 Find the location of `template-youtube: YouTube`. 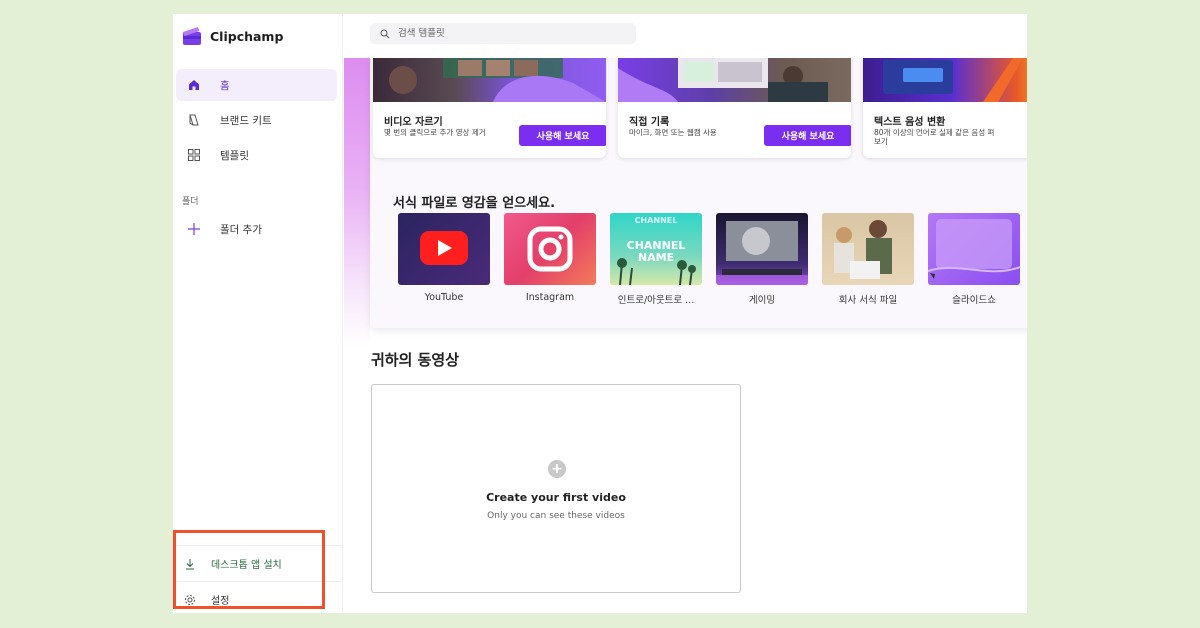

template-youtube: YouTube is located at coordinates (444, 263).